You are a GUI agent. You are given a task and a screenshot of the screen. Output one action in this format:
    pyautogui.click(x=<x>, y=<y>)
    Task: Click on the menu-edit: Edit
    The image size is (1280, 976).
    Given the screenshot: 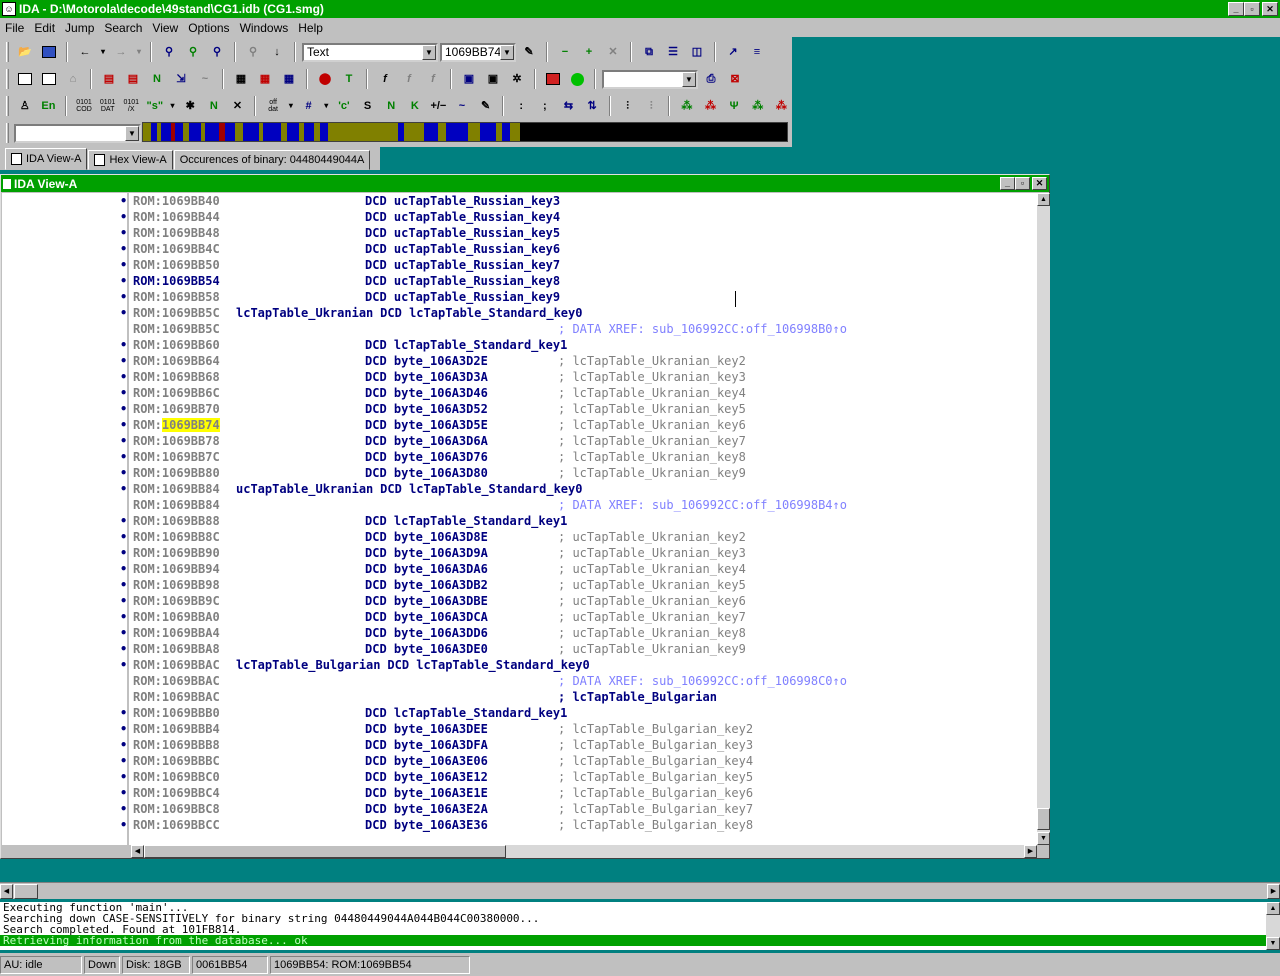 What is the action you would take?
    pyautogui.click(x=44, y=28)
    